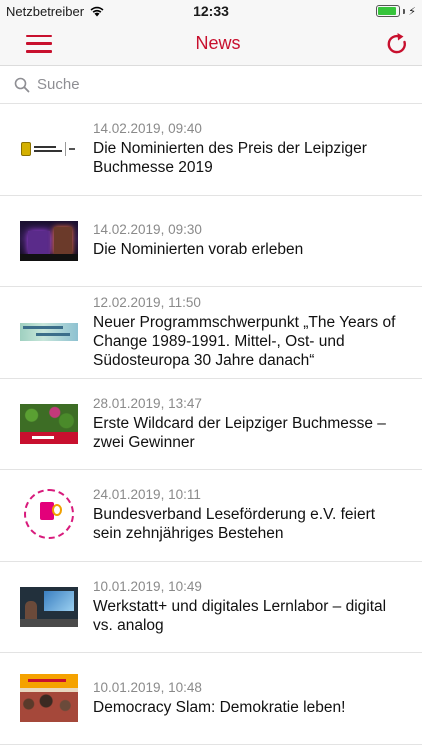 This screenshot has height=750, width=422. What do you see at coordinates (147, 230) in the screenshot?
I see `news-date: 14.02.2019, 09:30` at bounding box center [147, 230].